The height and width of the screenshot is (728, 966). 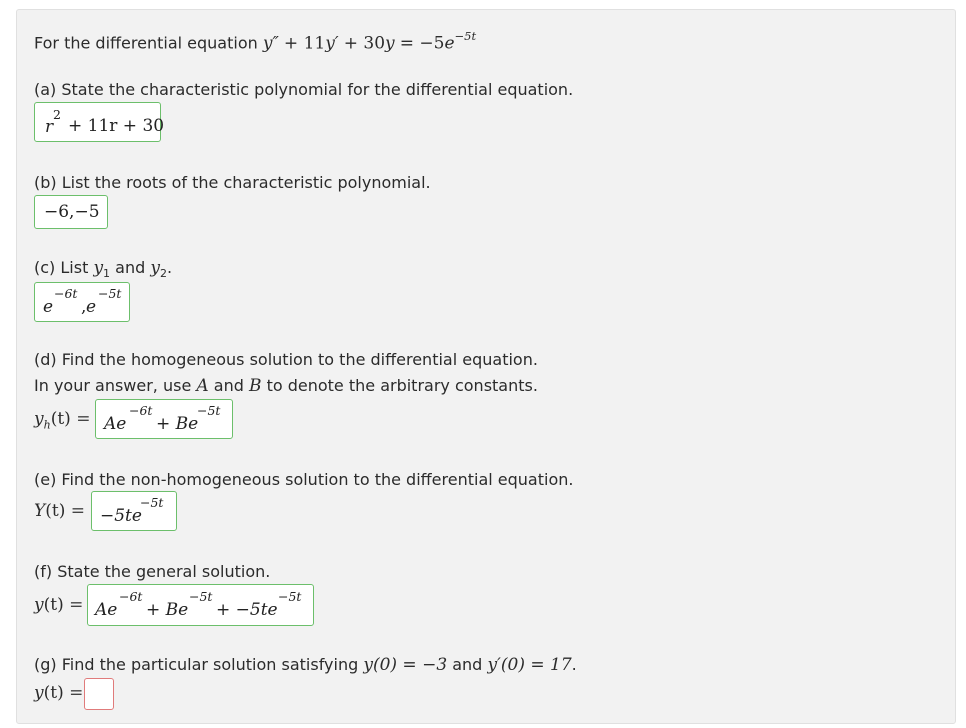 I want to click on part-g-answer-input, so click(x=99, y=694).